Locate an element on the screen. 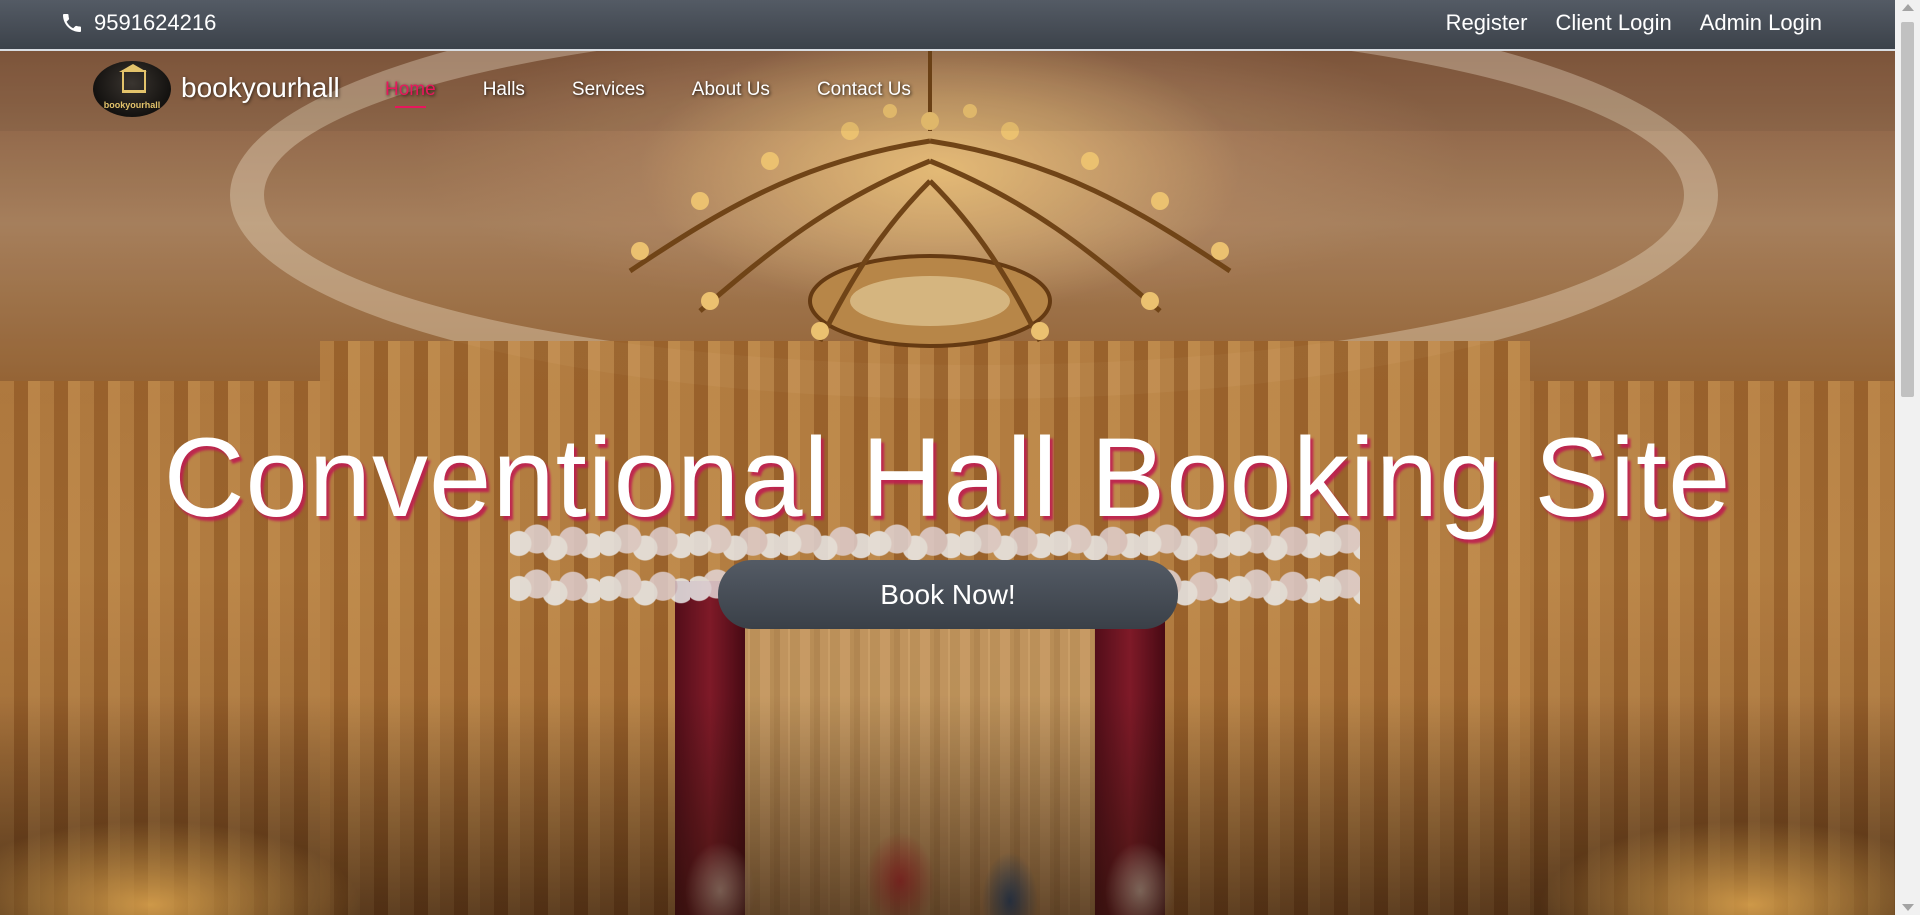  book-now-button: Book Now! is located at coordinates (948, 594).